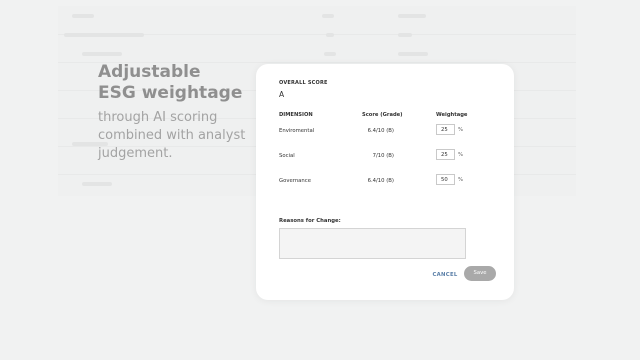 The height and width of the screenshot is (360, 640). I want to click on cancel-button: CANCEL, so click(445, 275).